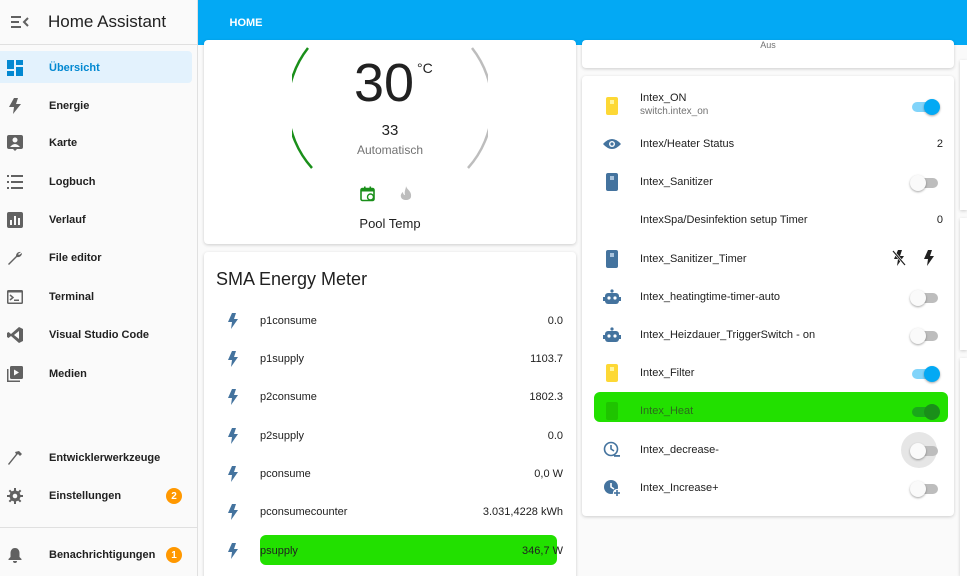 This screenshot has width=967, height=576. Describe the element at coordinates (768, 182) in the screenshot. I see `entity-row: Intex_Sanitizer` at that location.